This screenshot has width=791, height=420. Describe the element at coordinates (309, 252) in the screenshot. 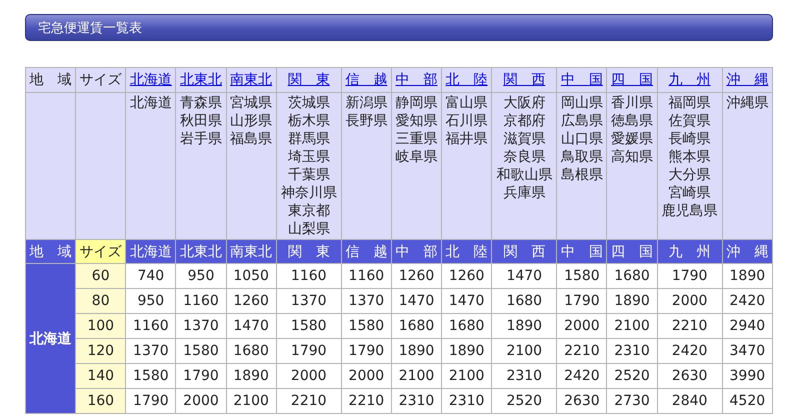

I see `region-header: 関 東` at that location.